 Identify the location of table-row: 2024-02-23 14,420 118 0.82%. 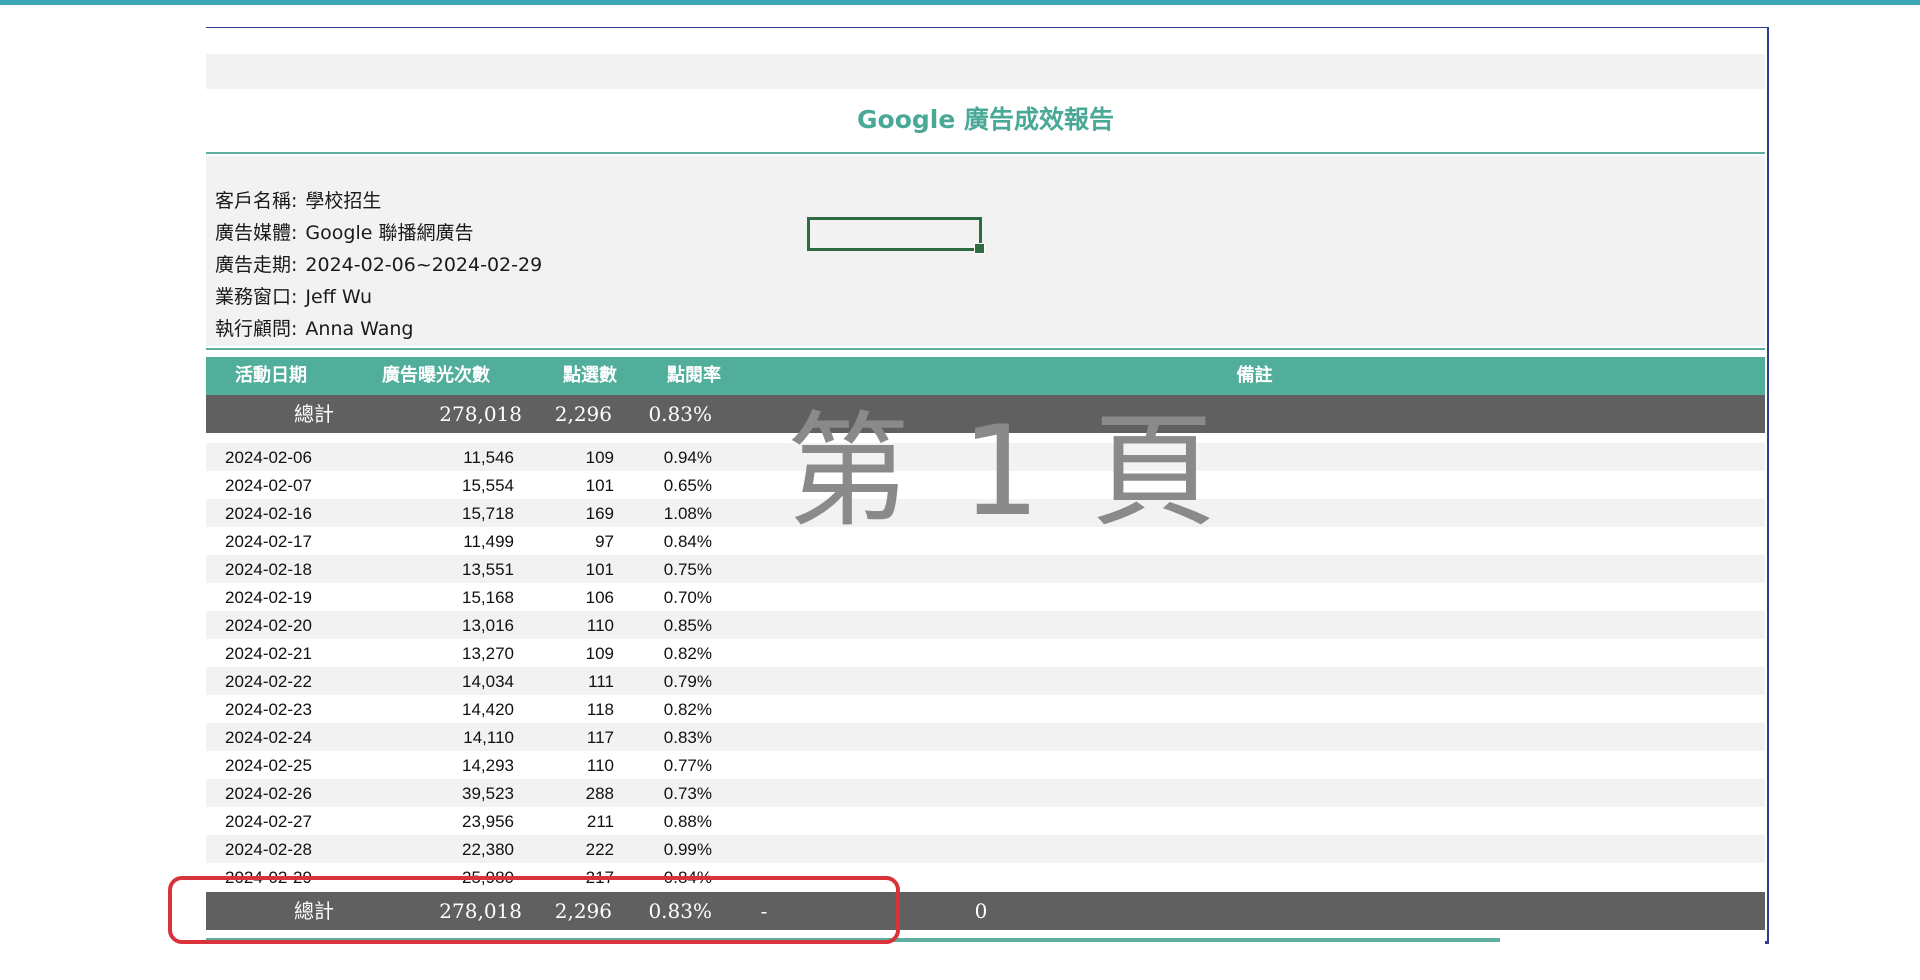
(985, 709).